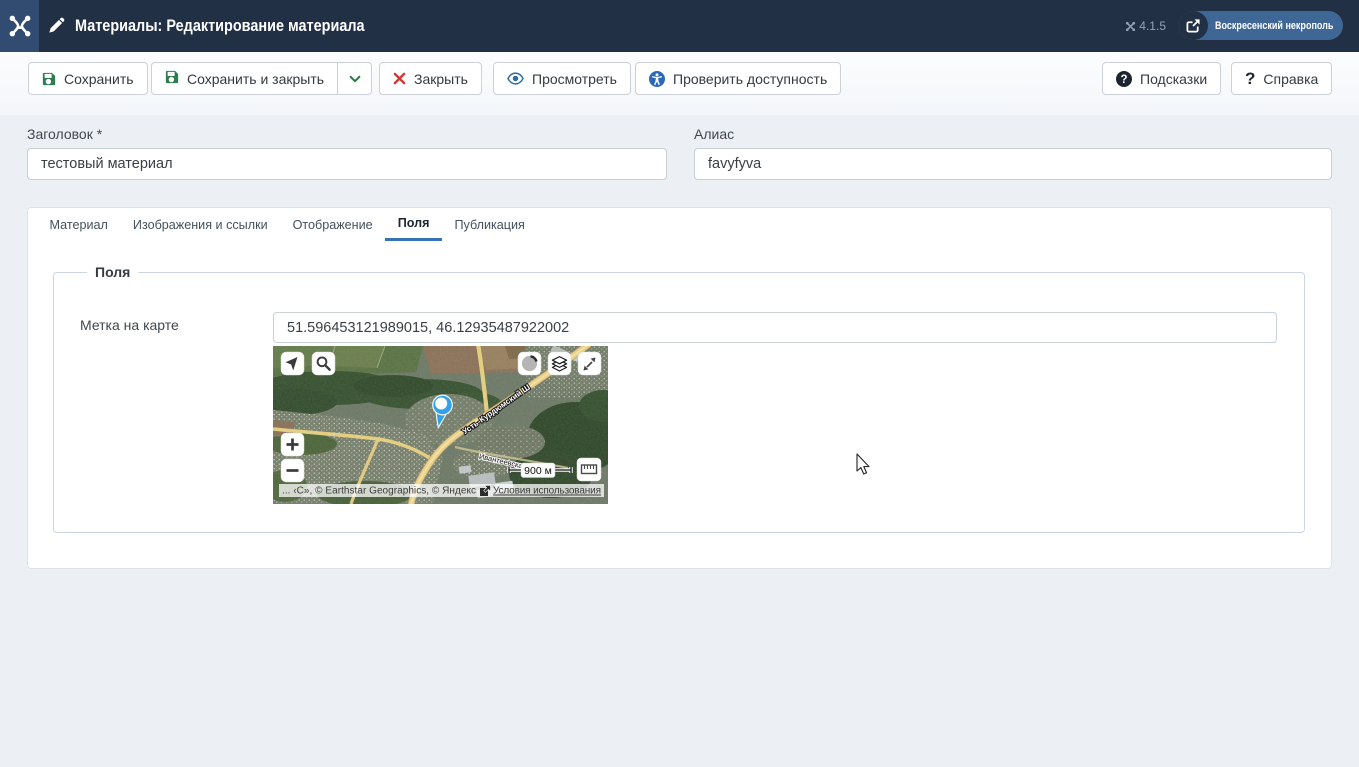 This screenshot has width=1359, height=767. What do you see at coordinates (538, 471) in the screenshot?
I see `svg-text: 900 м` at bounding box center [538, 471].